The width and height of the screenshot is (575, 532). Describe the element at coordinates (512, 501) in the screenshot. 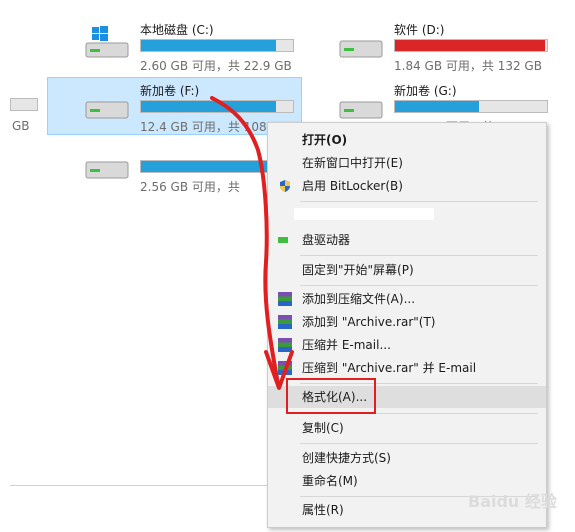

I see `watermark: Baidu 经验` at that location.